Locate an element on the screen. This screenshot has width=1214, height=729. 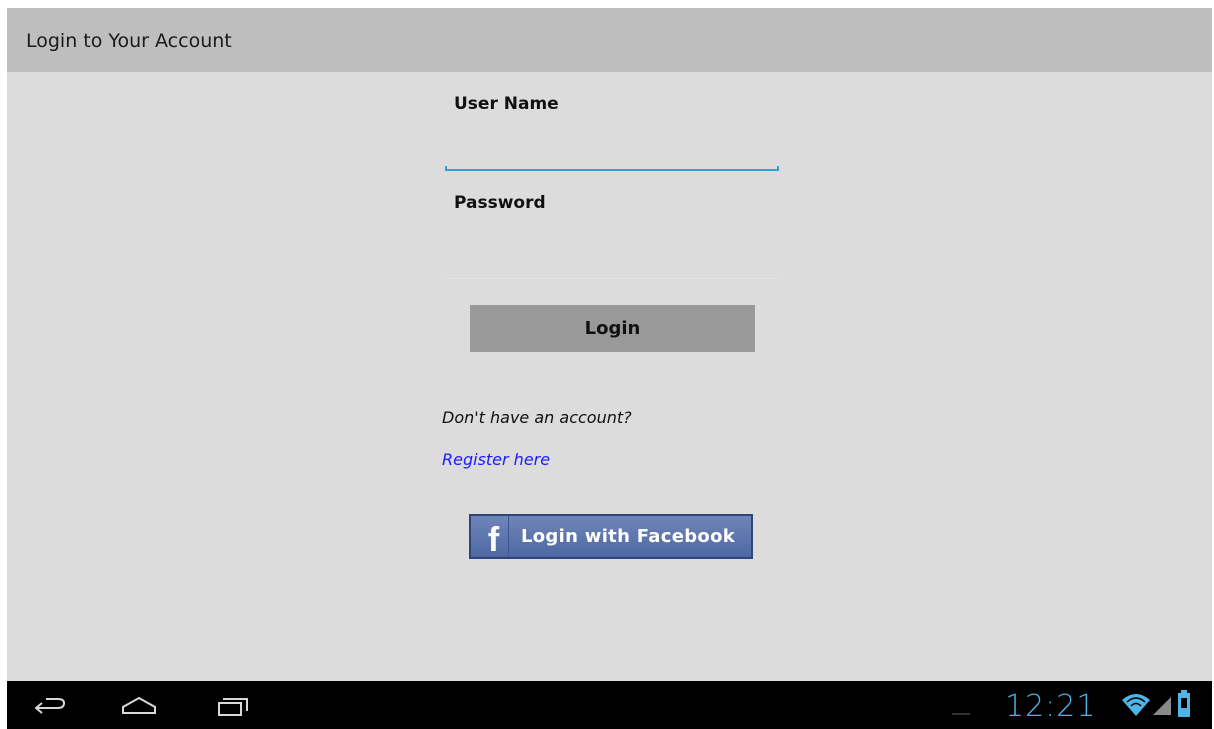
username-field-focus-marker-right is located at coordinates (778, 168).